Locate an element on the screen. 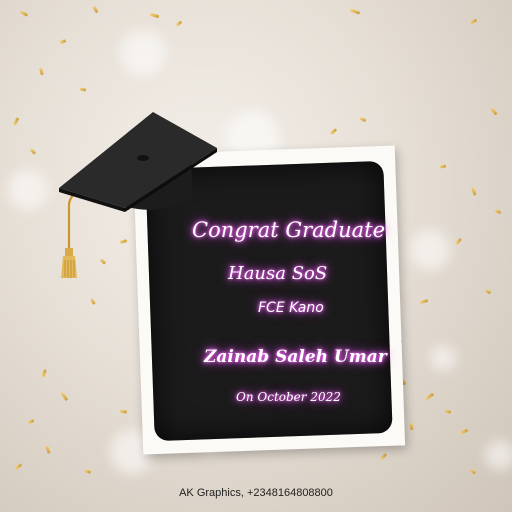 This screenshot has width=512, height=512. date-text: On October 2022 is located at coordinates (288, 397).